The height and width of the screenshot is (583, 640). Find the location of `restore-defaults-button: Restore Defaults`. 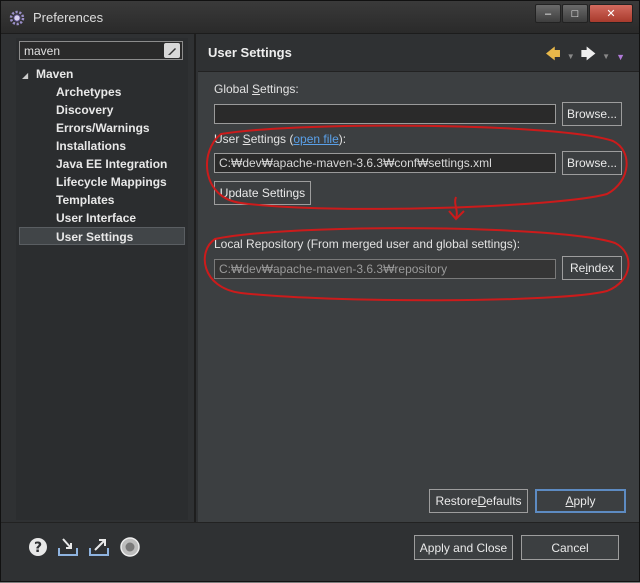

restore-defaults-button: Restore Defaults is located at coordinates (478, 501).